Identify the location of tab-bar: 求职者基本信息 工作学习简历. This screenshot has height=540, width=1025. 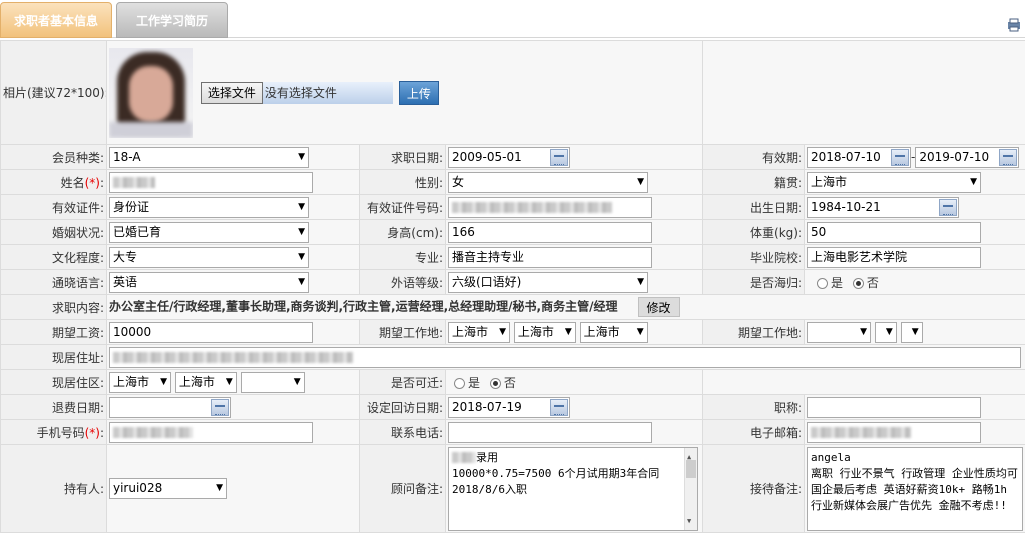
(512, 19).